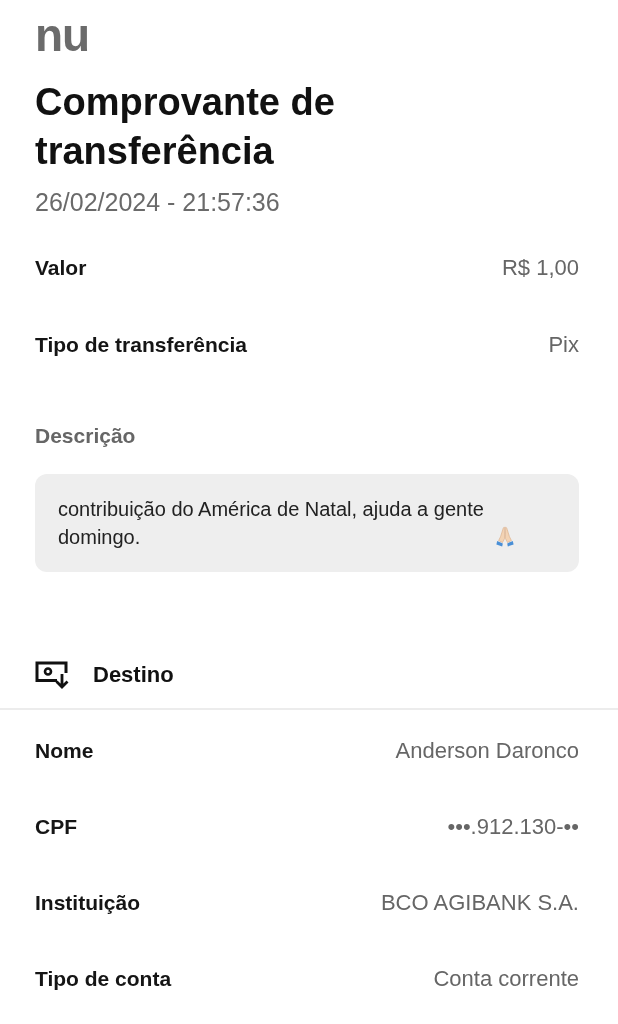 The height and width of the screenshot is (1024, 618). I want to click on field-value: R$ 1,00, so click(540, 268).